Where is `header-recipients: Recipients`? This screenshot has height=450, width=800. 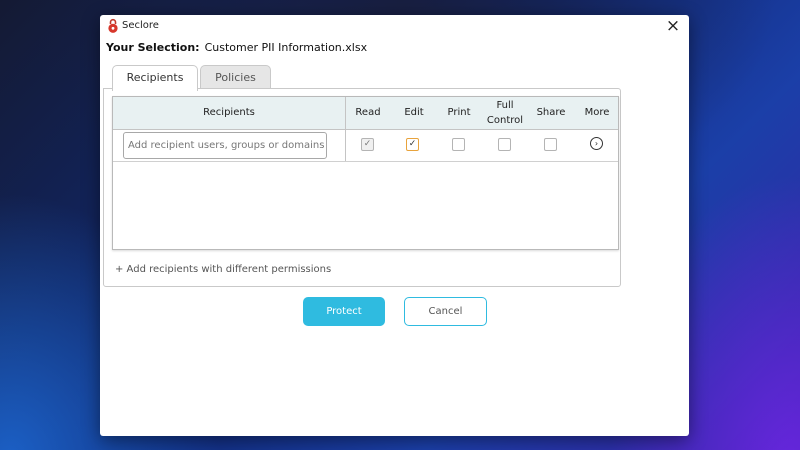
header-recipients: Recipients is located at coordinates (229, 112).